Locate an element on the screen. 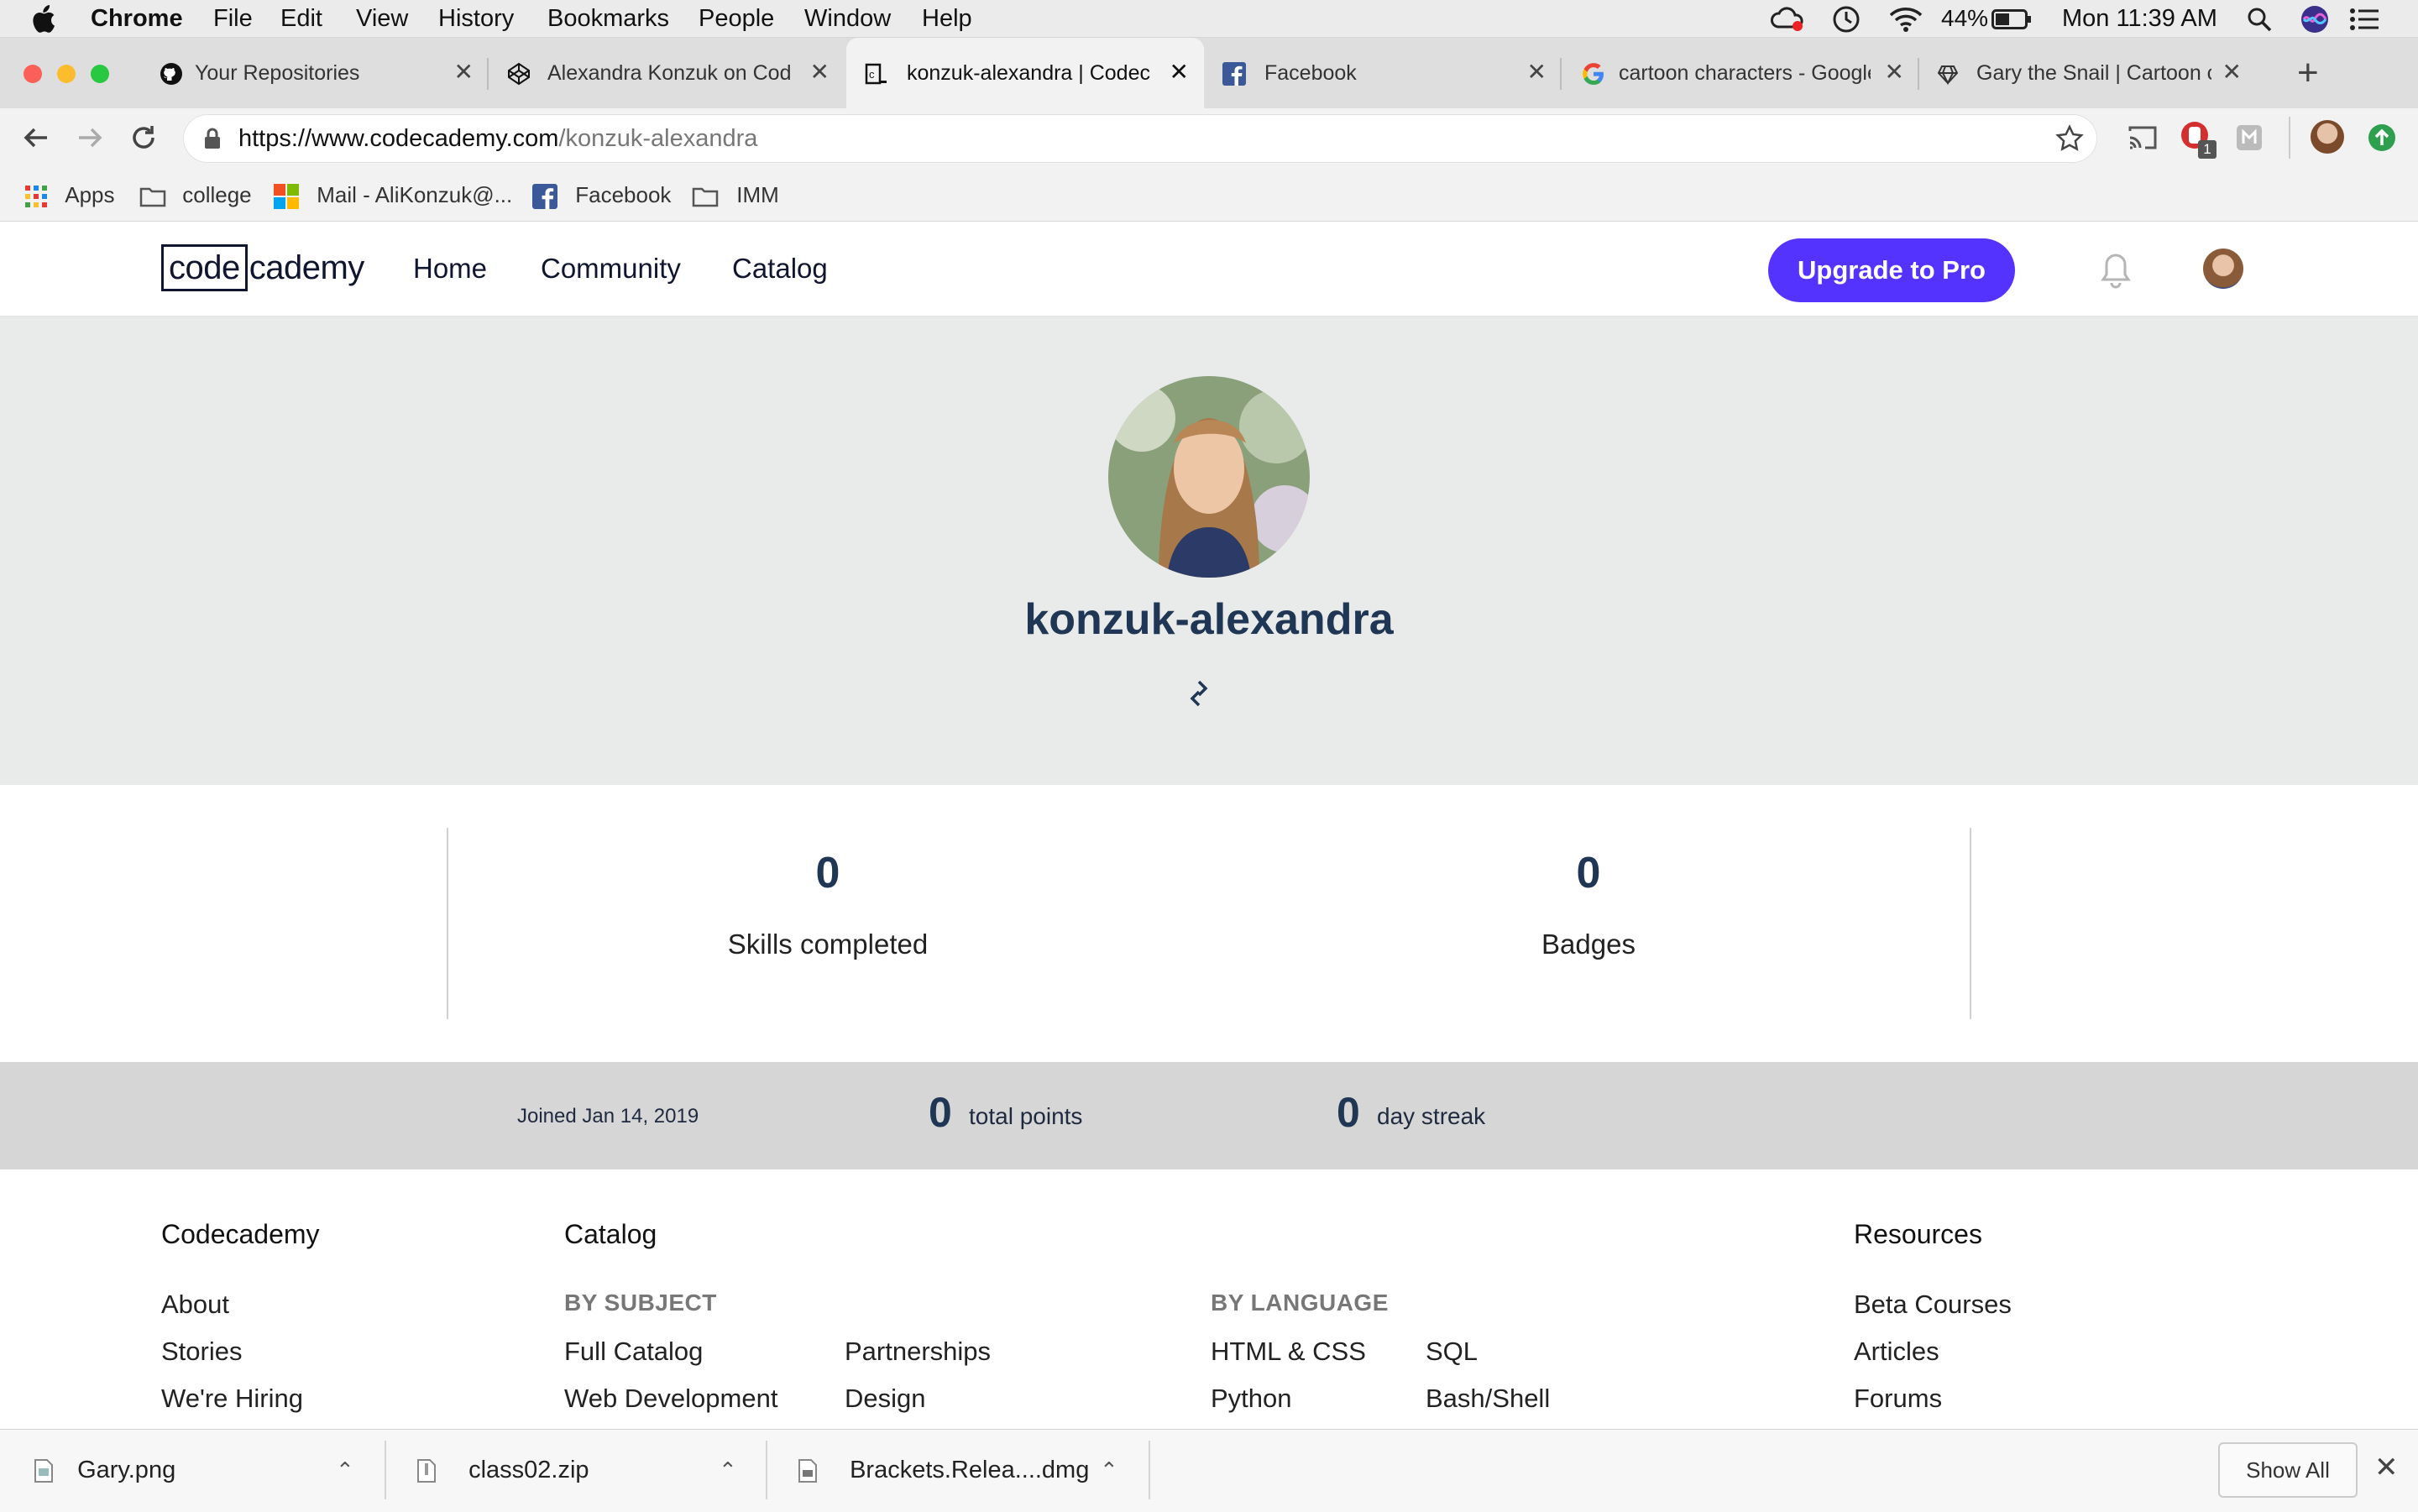  footer-link-about: About is located at coordinates (195, 1305).